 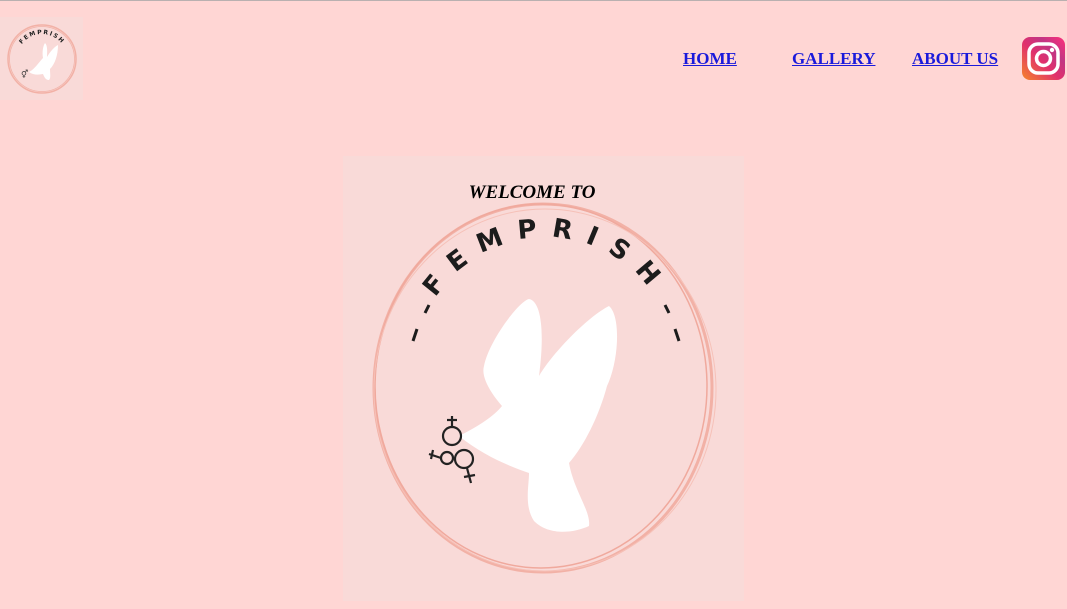 I want to click on nav-home-link: HOME, so click(x=710, y=59).